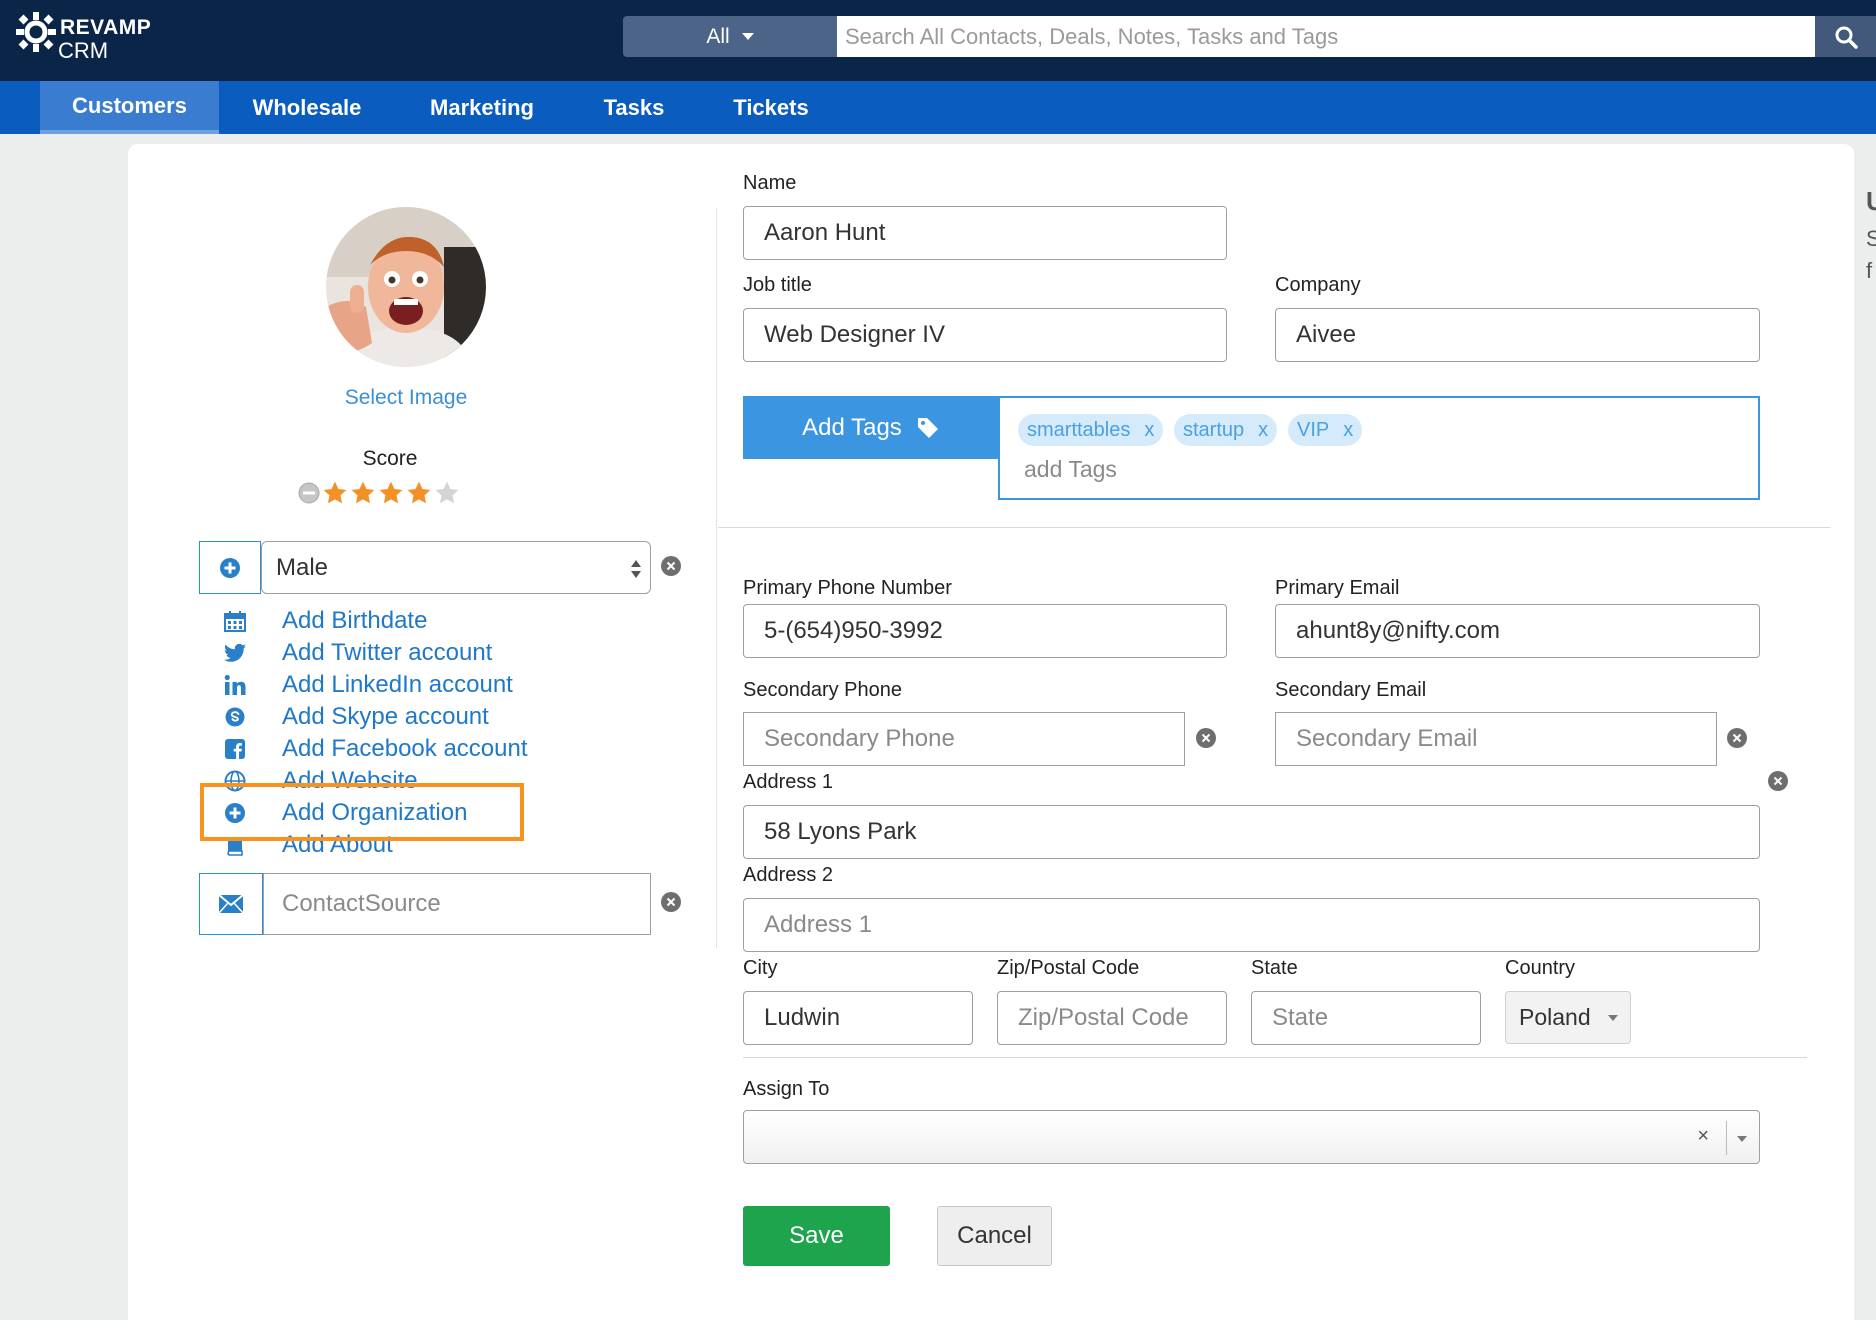 The width and height of the screenshot is (1876, 1320). I want to click on add-linkedin-link: Add LinkedIn account, so click(367, 685).